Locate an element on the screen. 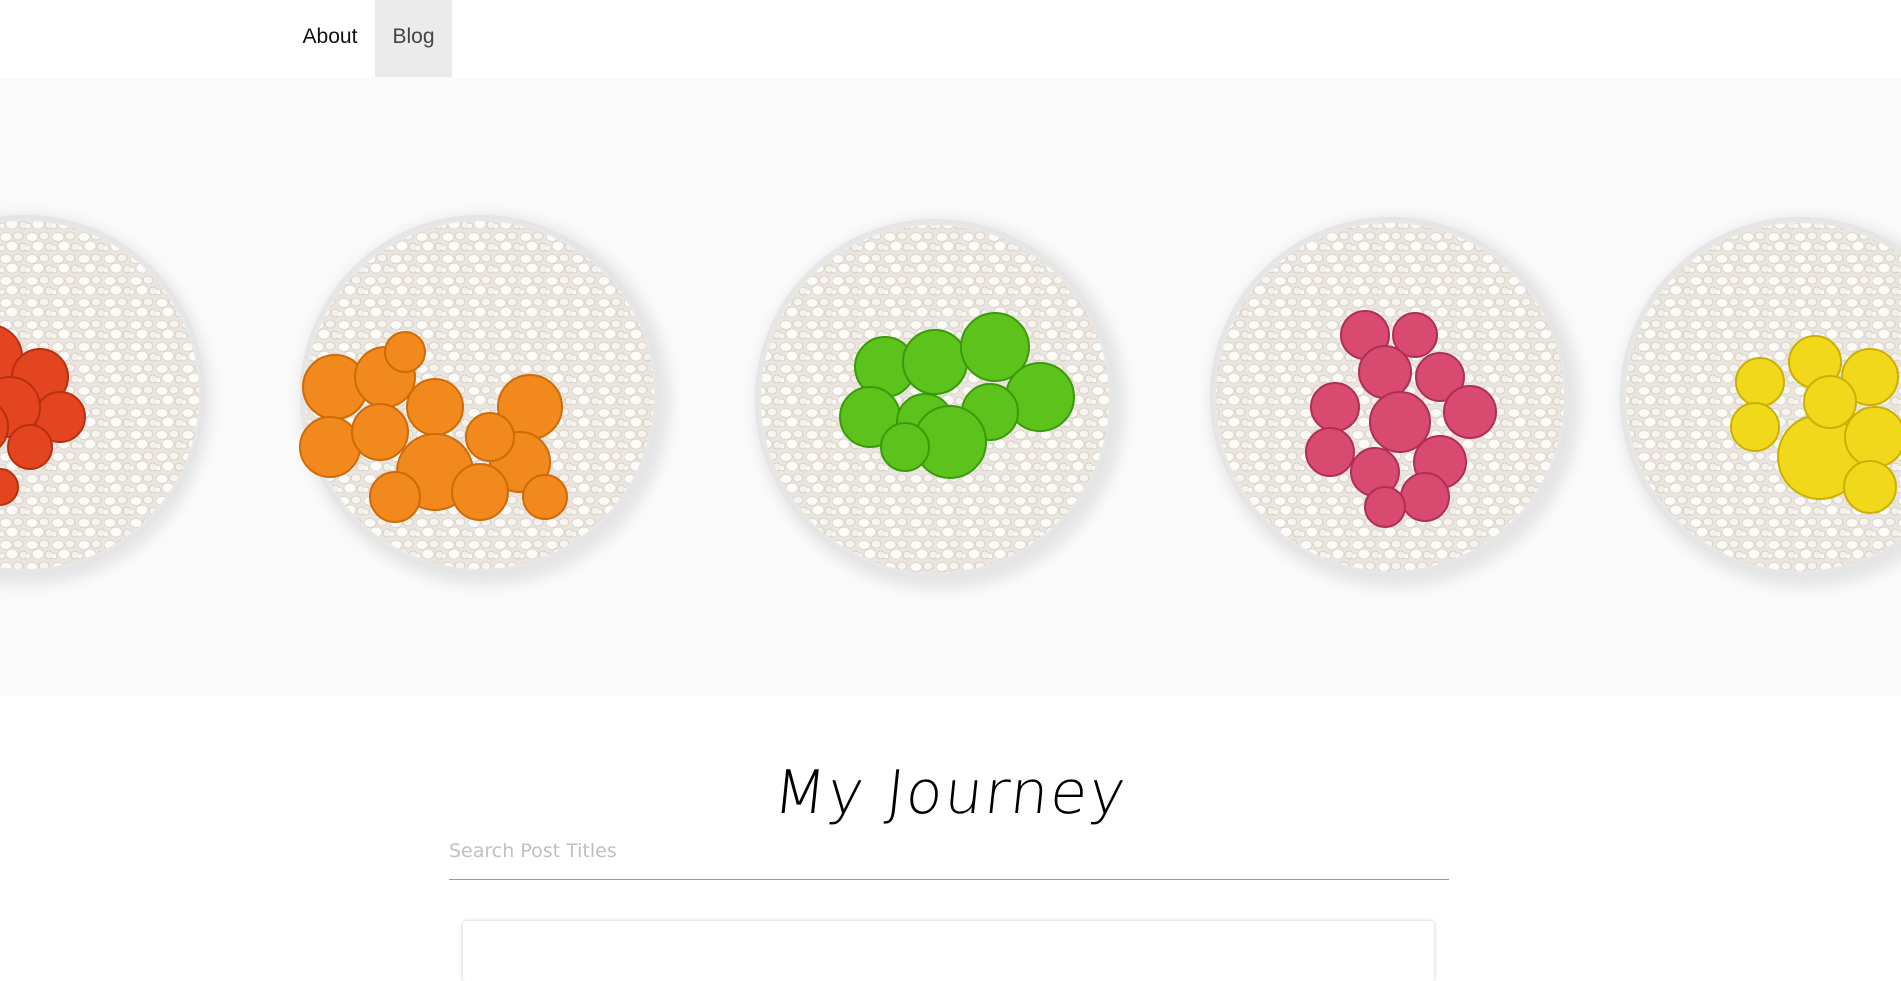 The height and width of the screenshot is (981, 1901). search-posts-input is located at coordinates (949, 851).